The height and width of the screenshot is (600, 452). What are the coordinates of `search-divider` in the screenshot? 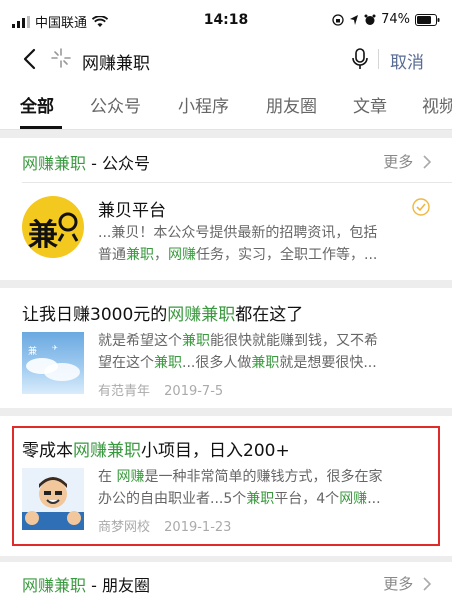 It's located at (378, 59).